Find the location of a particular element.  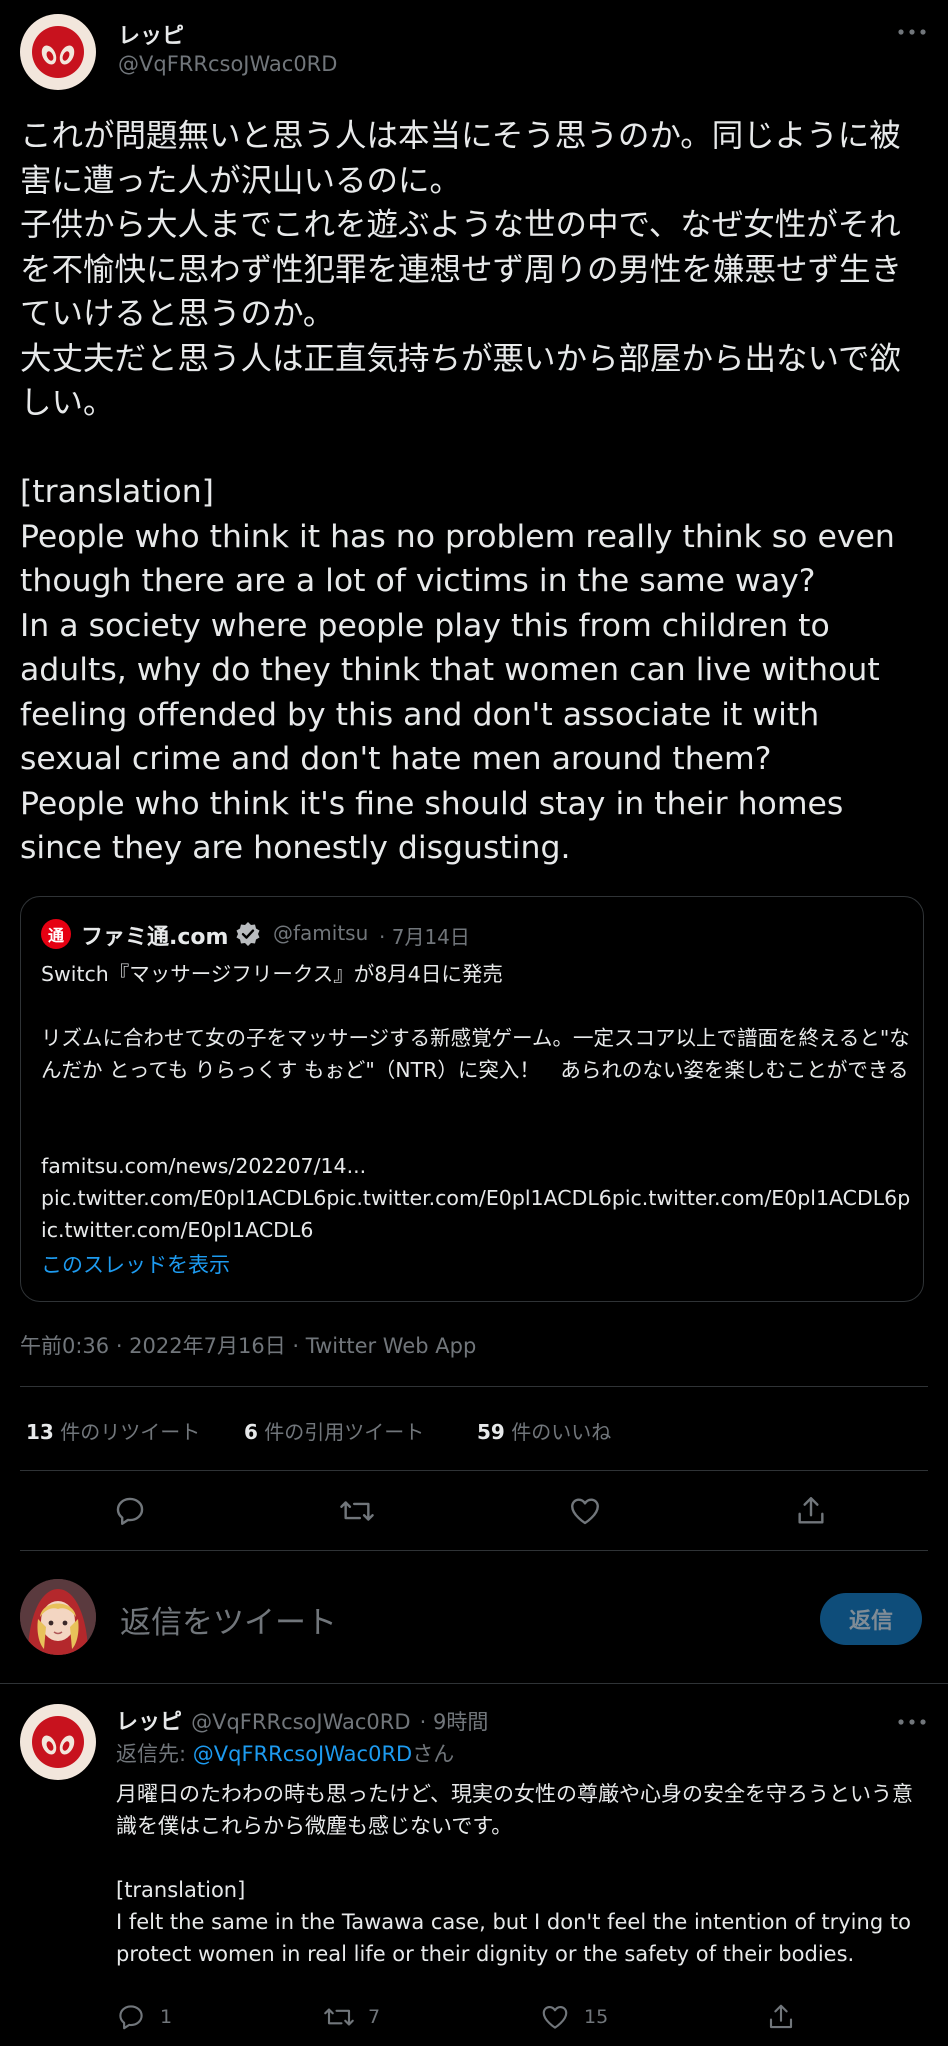

replying-to: 返信先: @VqFRRcsoJWac0RDさん is located at coordinates (285, 1753).